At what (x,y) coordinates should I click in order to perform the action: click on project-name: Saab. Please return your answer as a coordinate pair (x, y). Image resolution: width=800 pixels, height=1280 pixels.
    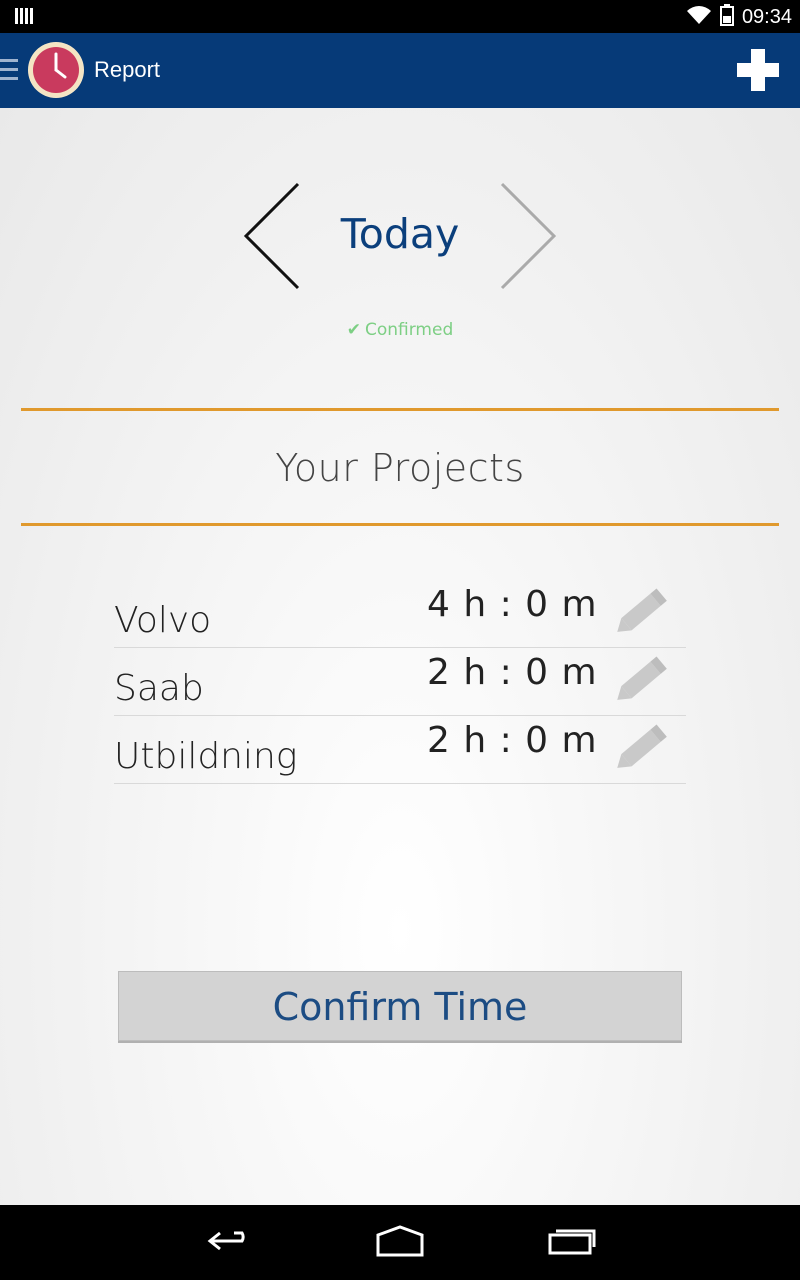
    Looking at the image, I should click on (159, 688).